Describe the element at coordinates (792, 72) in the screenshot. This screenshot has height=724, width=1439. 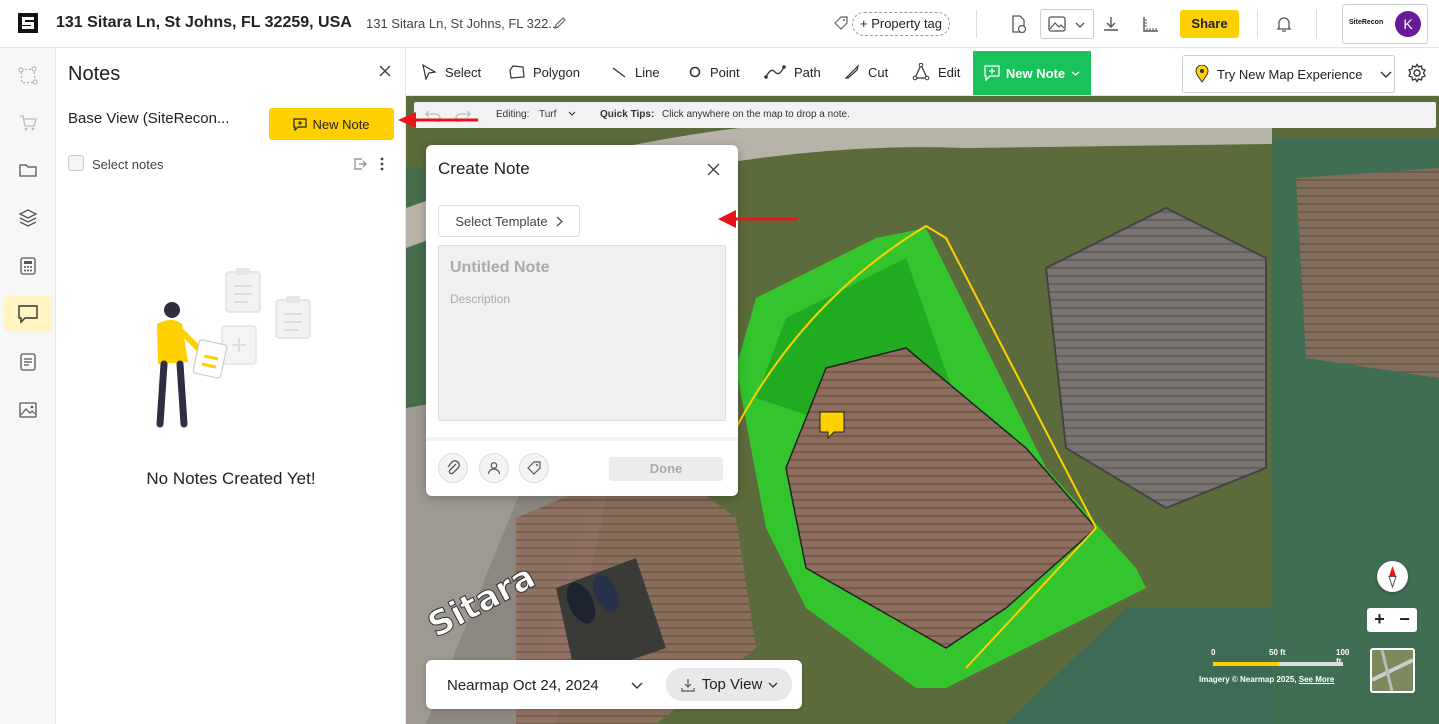
I see `tool-path: Path` at that location.